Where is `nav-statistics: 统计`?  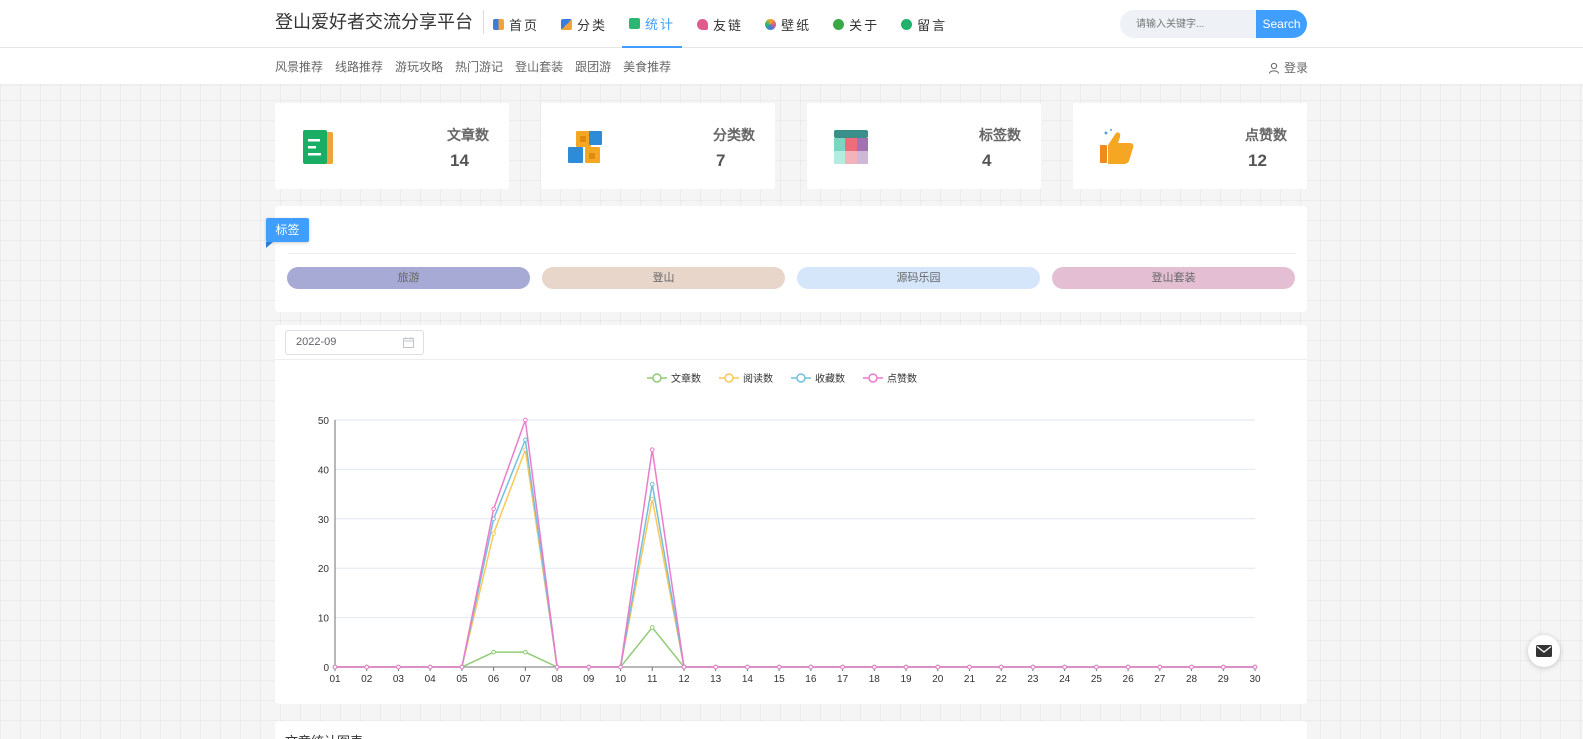 nav-statistics: 统计 is located at coordinates (652, 24).